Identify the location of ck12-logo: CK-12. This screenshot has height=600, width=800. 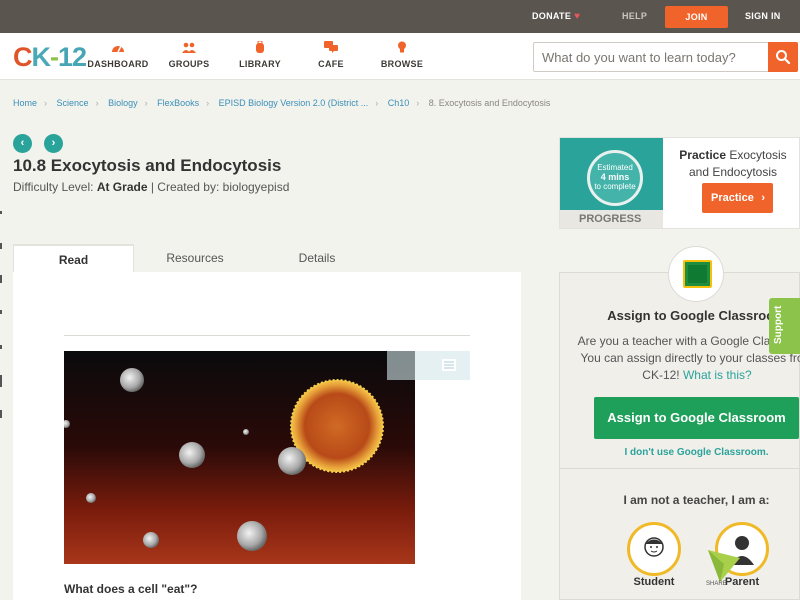
(50, 57).